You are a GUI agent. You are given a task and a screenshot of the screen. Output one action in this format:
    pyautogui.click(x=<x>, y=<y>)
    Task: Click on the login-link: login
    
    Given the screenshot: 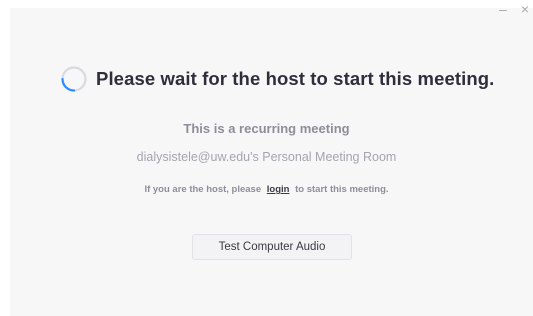 What is the action you would take?
    pyautogui.click(x=278, y=189)
    